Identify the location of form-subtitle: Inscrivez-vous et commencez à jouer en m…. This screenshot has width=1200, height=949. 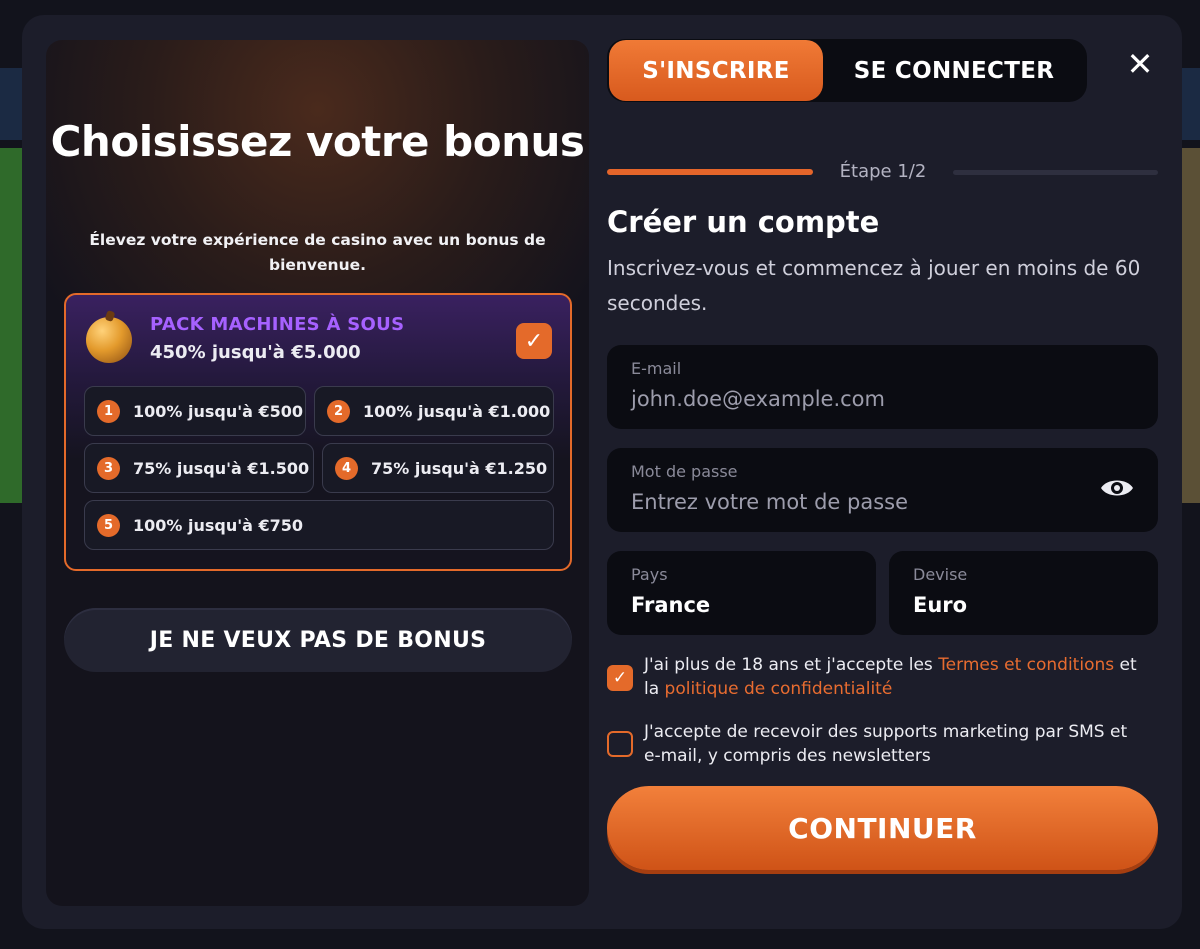
(874, 285).